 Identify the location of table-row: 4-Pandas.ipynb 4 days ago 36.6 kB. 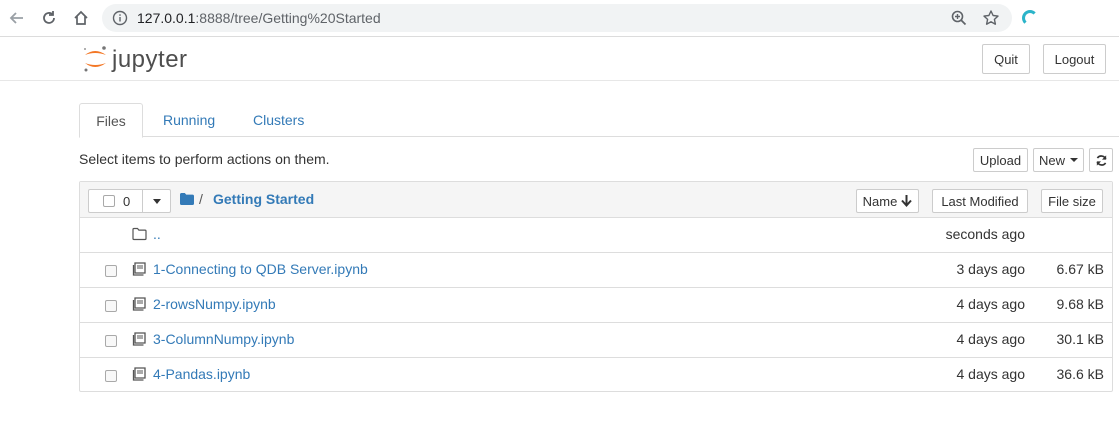
(596, 375).